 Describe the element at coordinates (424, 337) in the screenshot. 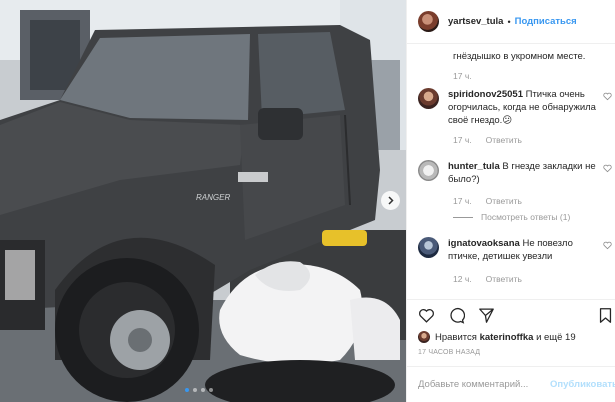

I see `liker-avatar` at that location.